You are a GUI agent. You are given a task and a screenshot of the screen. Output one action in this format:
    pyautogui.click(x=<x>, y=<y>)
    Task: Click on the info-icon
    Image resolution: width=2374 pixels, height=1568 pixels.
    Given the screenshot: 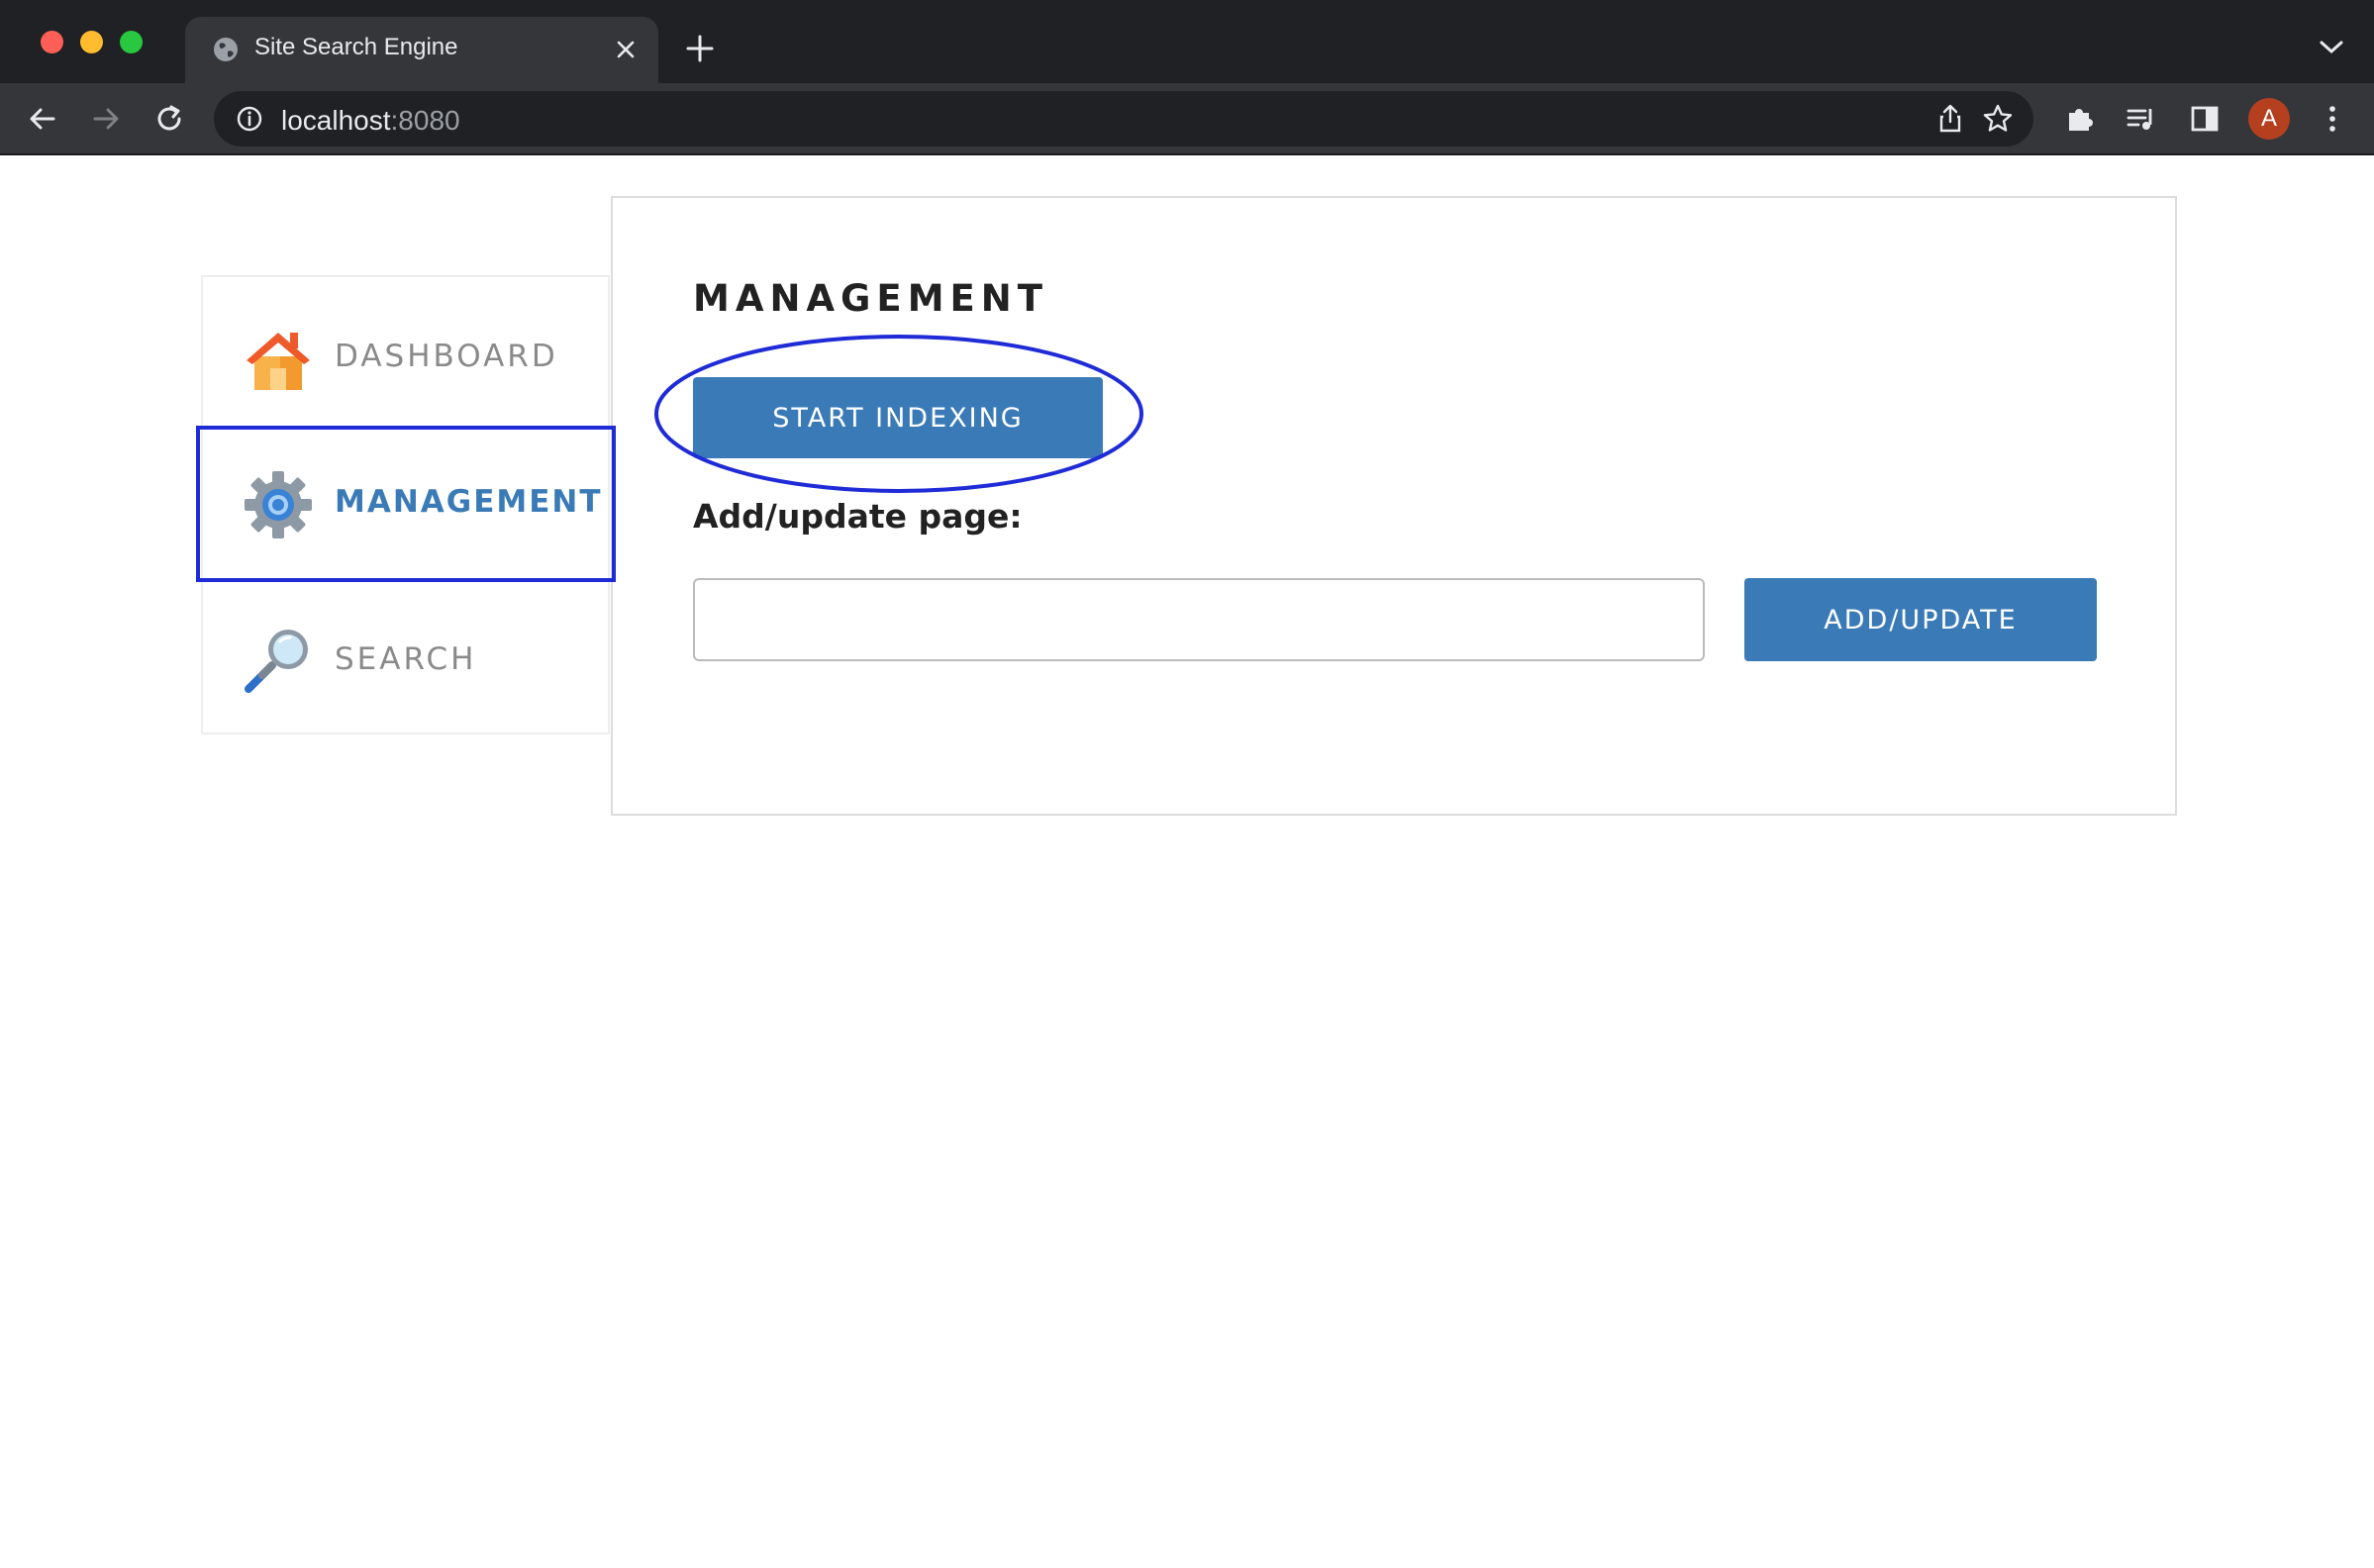 What is the action you would take?
    pyautogui.click(x=249, y=119)
    